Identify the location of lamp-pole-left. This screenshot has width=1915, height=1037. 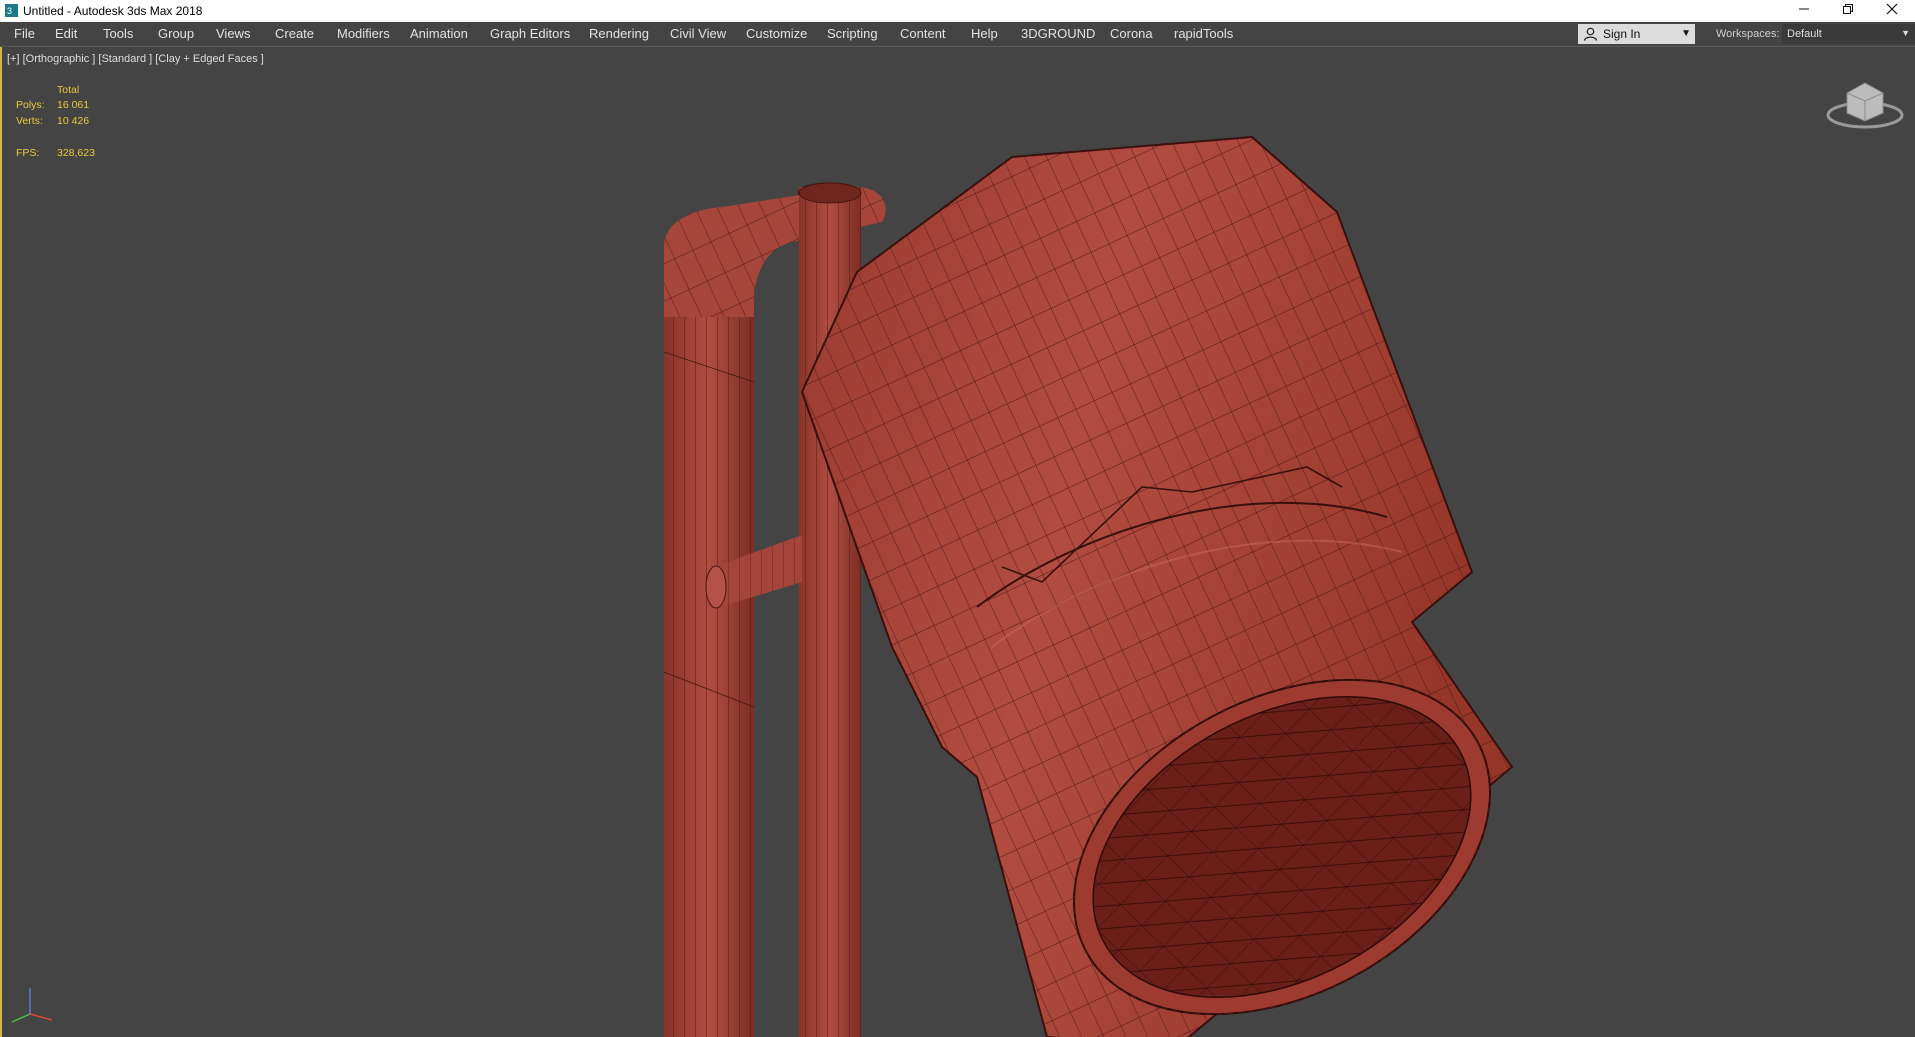
(709, 639).